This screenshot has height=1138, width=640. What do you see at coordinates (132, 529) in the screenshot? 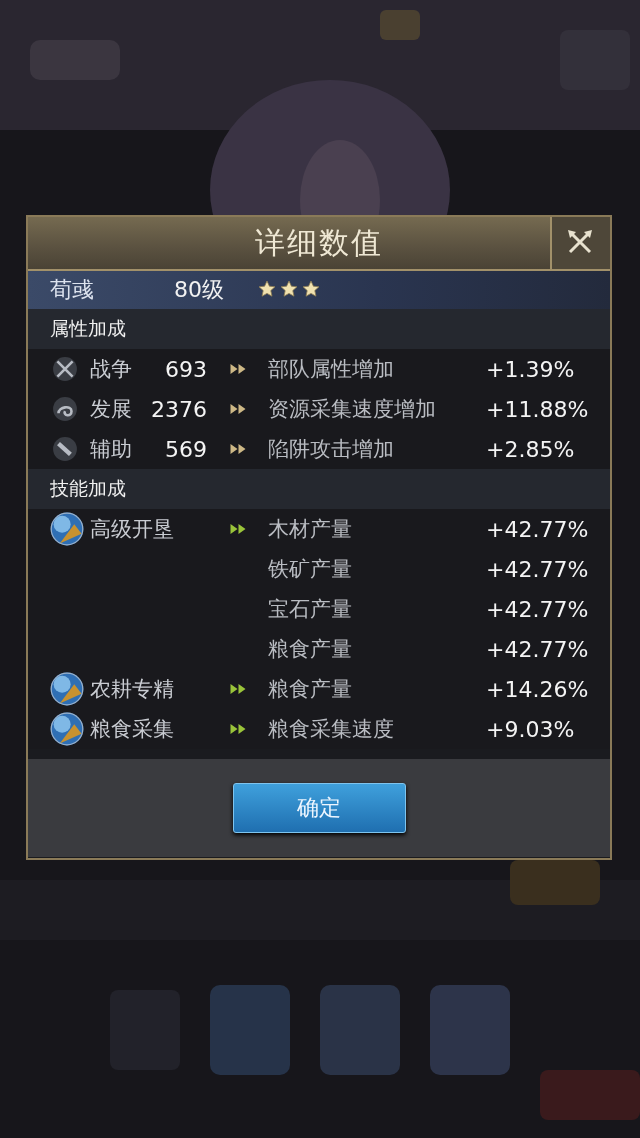
I see `skill-name: 高级开垦` at bounding box center [132, 529].